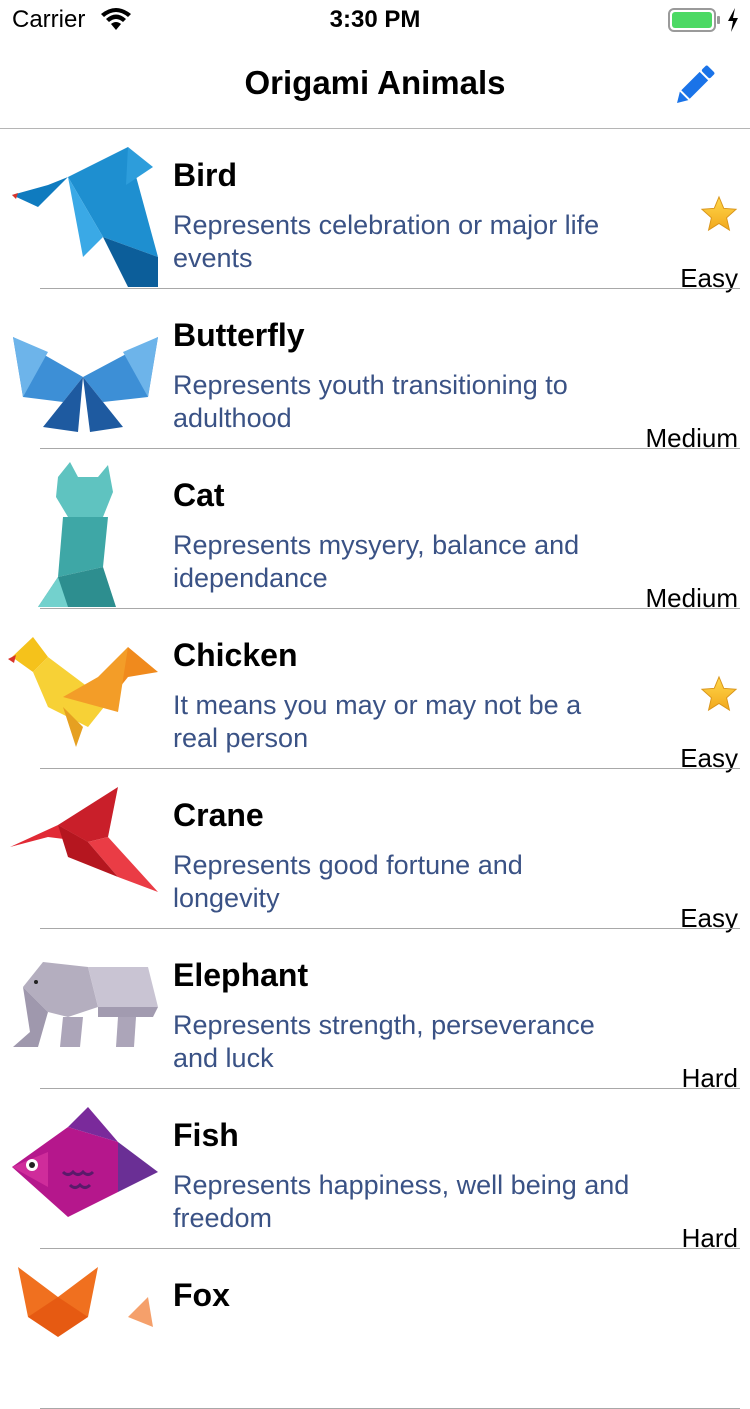  Describe the element at coordinates (733, 20) in the screenshot. I see `charging-bolt-icon` at that location.